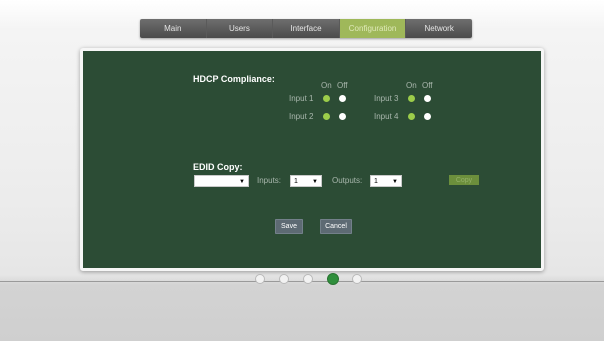  I want to click on edid-source-select: ▼, so click(221, 181).